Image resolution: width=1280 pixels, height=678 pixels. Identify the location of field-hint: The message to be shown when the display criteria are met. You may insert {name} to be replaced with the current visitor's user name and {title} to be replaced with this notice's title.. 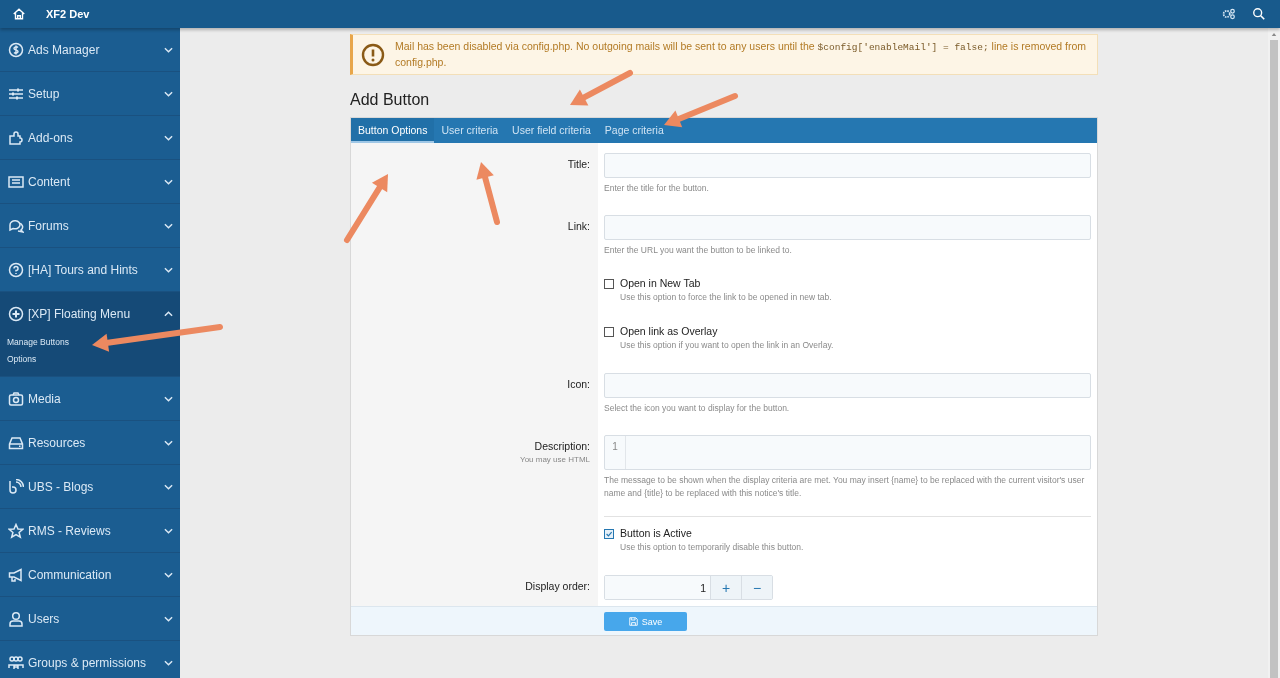
(845, 487).